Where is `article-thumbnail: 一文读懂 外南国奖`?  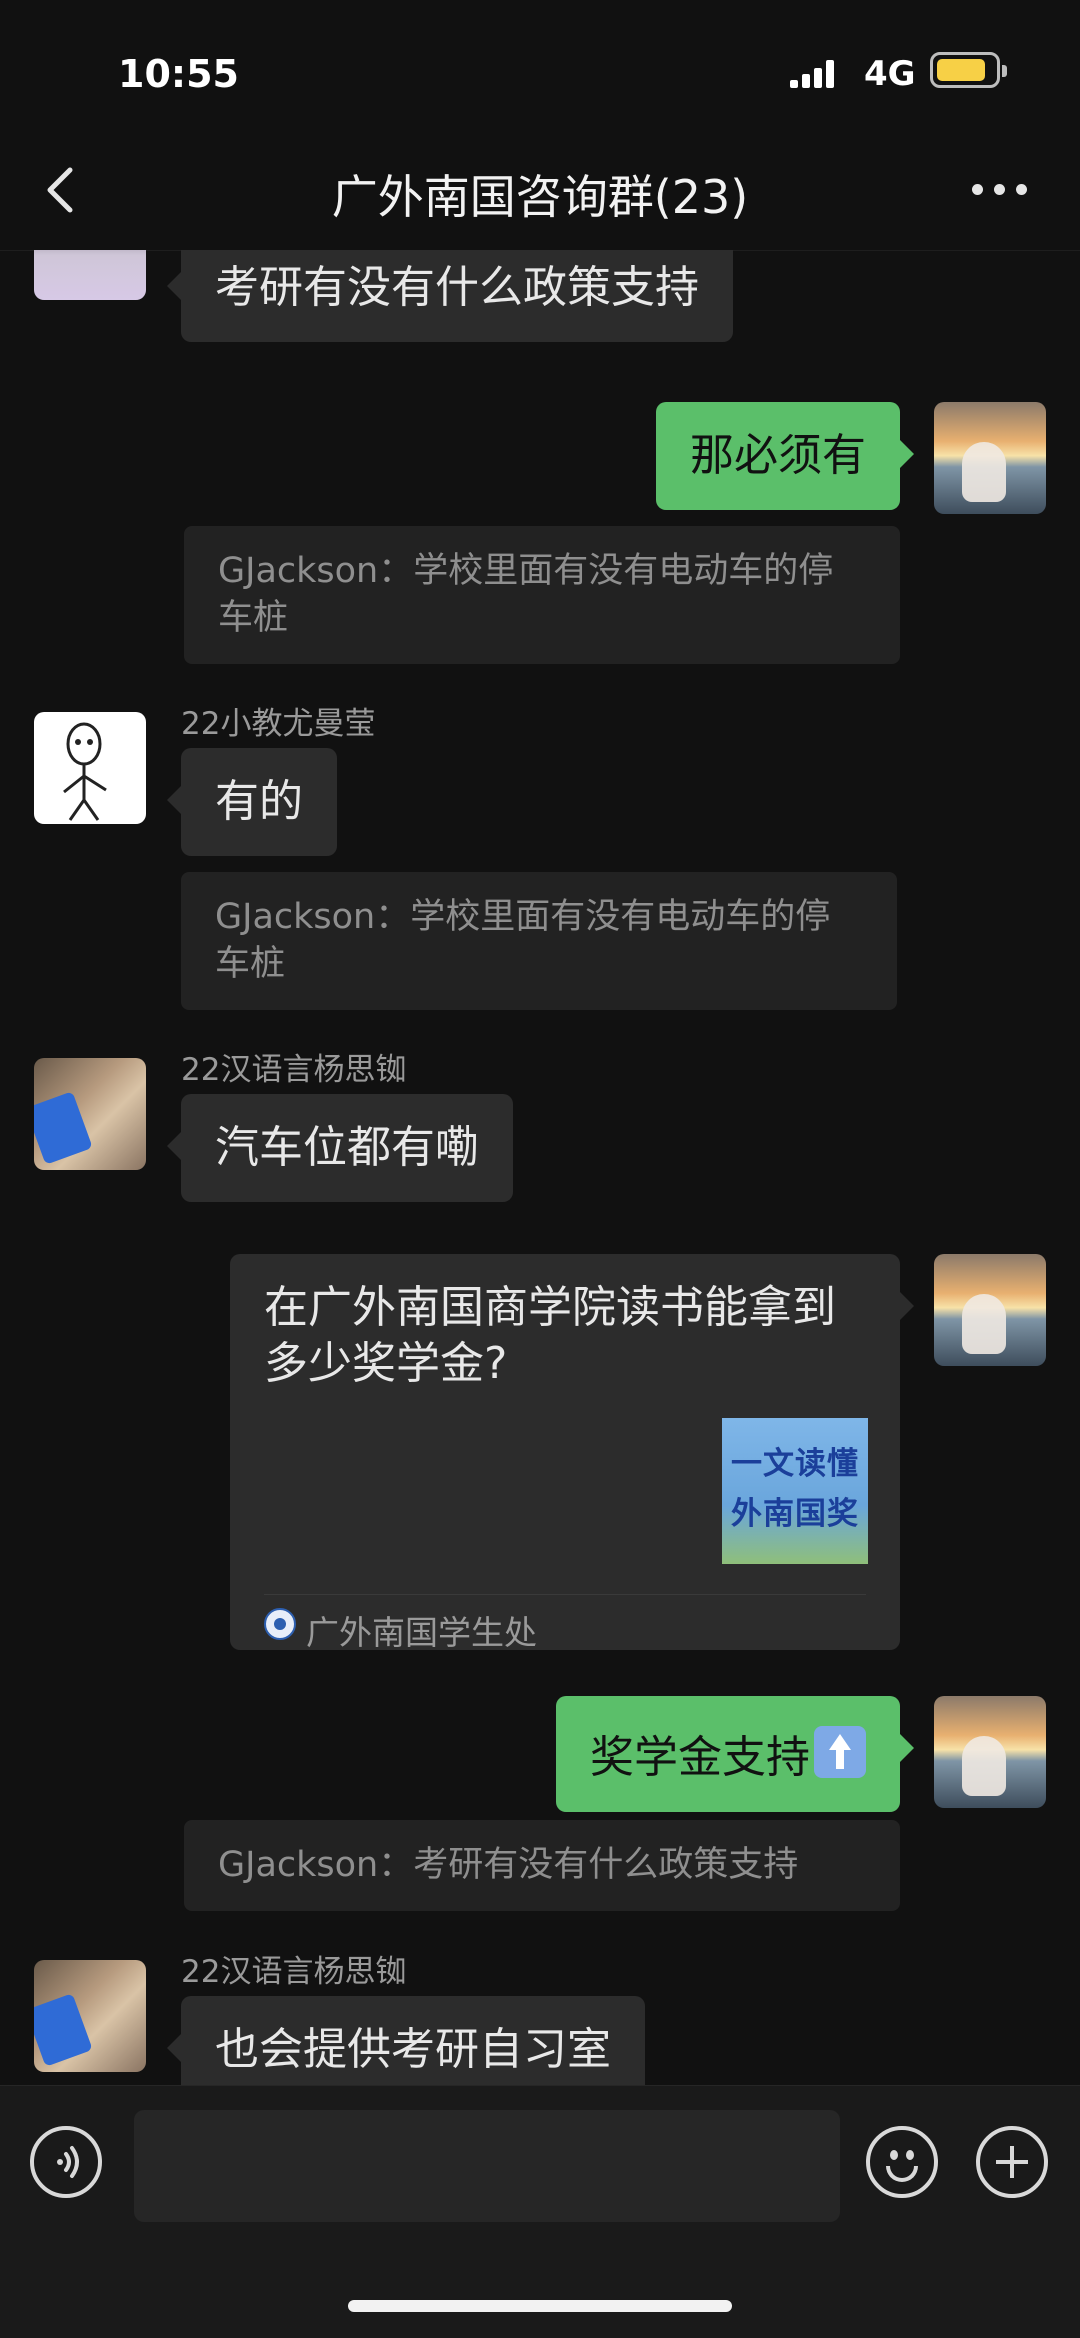 article-thumbnail: 一文读懂 外南国奖 is located at coordinates (795, 1491).